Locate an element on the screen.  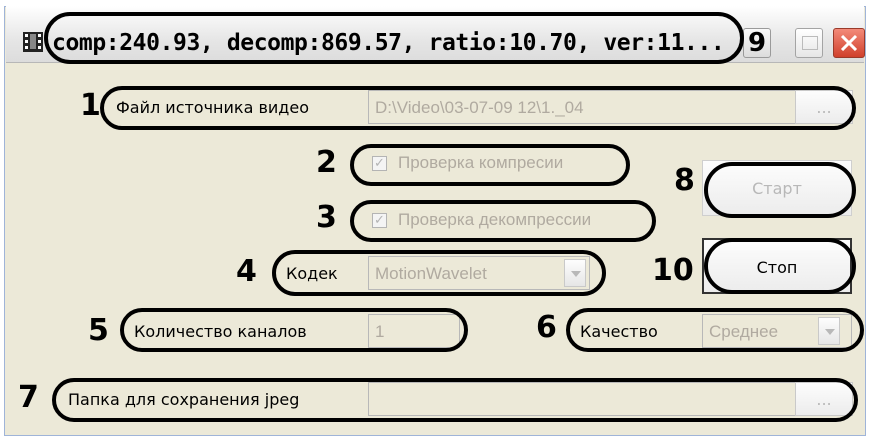
decompression-checkbox: ✓ is located at coordinates (379, 220).